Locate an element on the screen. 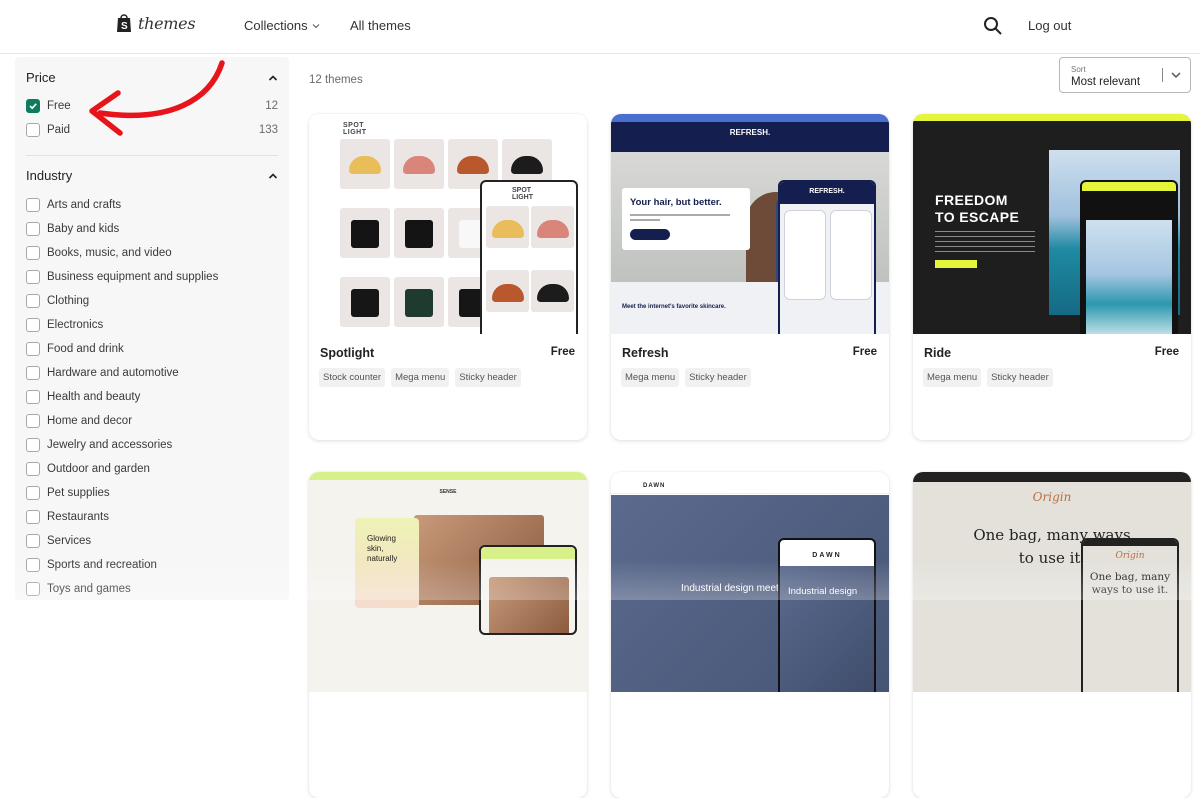  mobile-preview: Origin One bag, many ways to use it. is located at coordinates (1130, 615).